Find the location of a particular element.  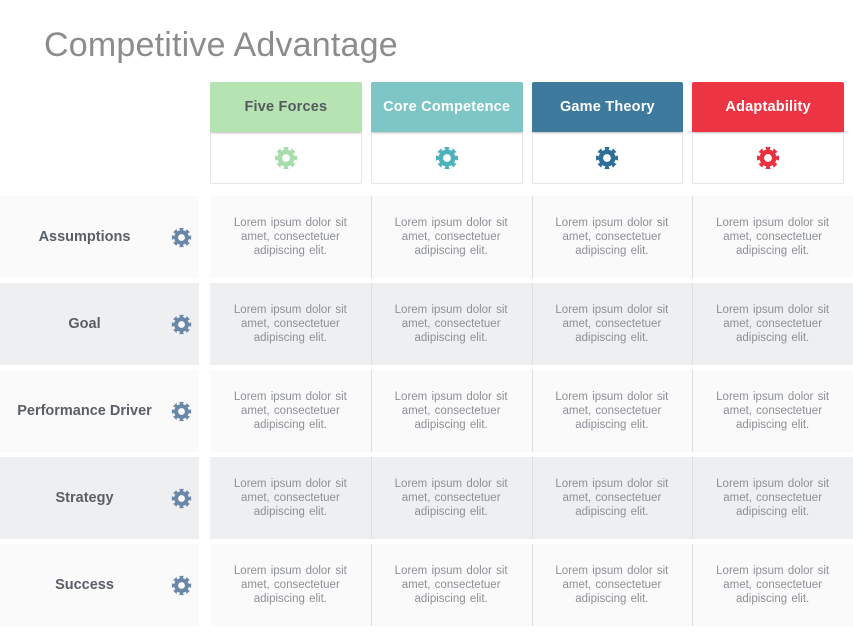

page-title: Competitive Advantage is located at coordinates (221, 45).